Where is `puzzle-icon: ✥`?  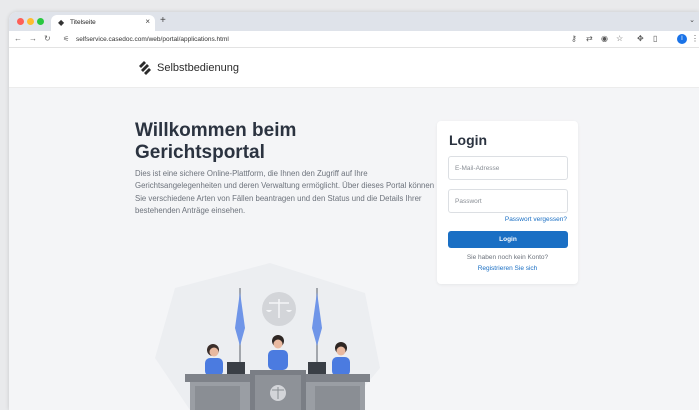 puzzle-icon: ✥ is located at coordinates (640, 39).